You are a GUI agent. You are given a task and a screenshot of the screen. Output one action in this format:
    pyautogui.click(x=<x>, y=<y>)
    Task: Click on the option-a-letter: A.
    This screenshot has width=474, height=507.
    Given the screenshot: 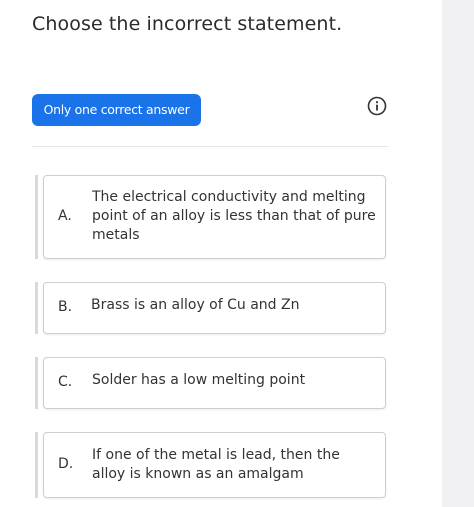 What is the action you would take?
    pyautogui.click(x=65, y=216)
    